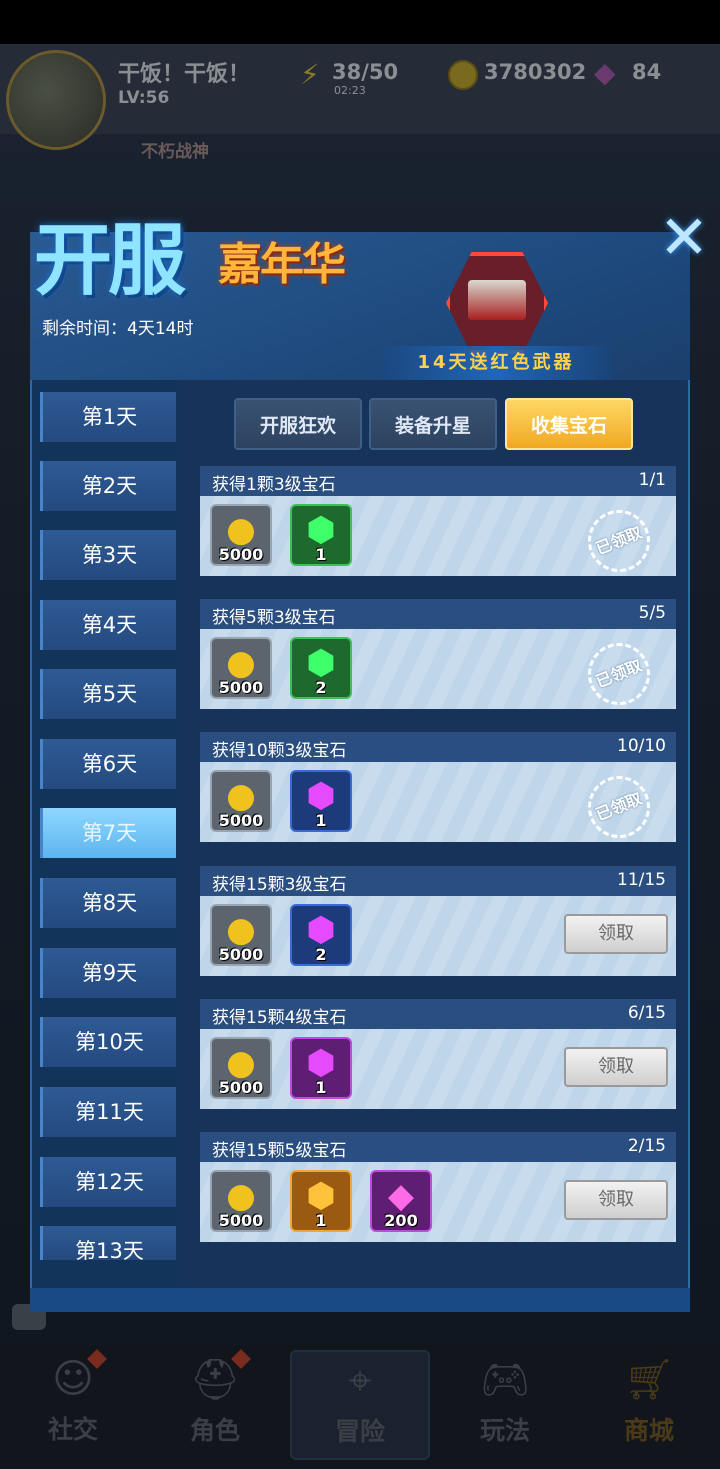 The image size is (720, 1469). Describe the element at coordinates (108, 764) in the screenshot. I see `day-tab-6: 第6天` at that location.